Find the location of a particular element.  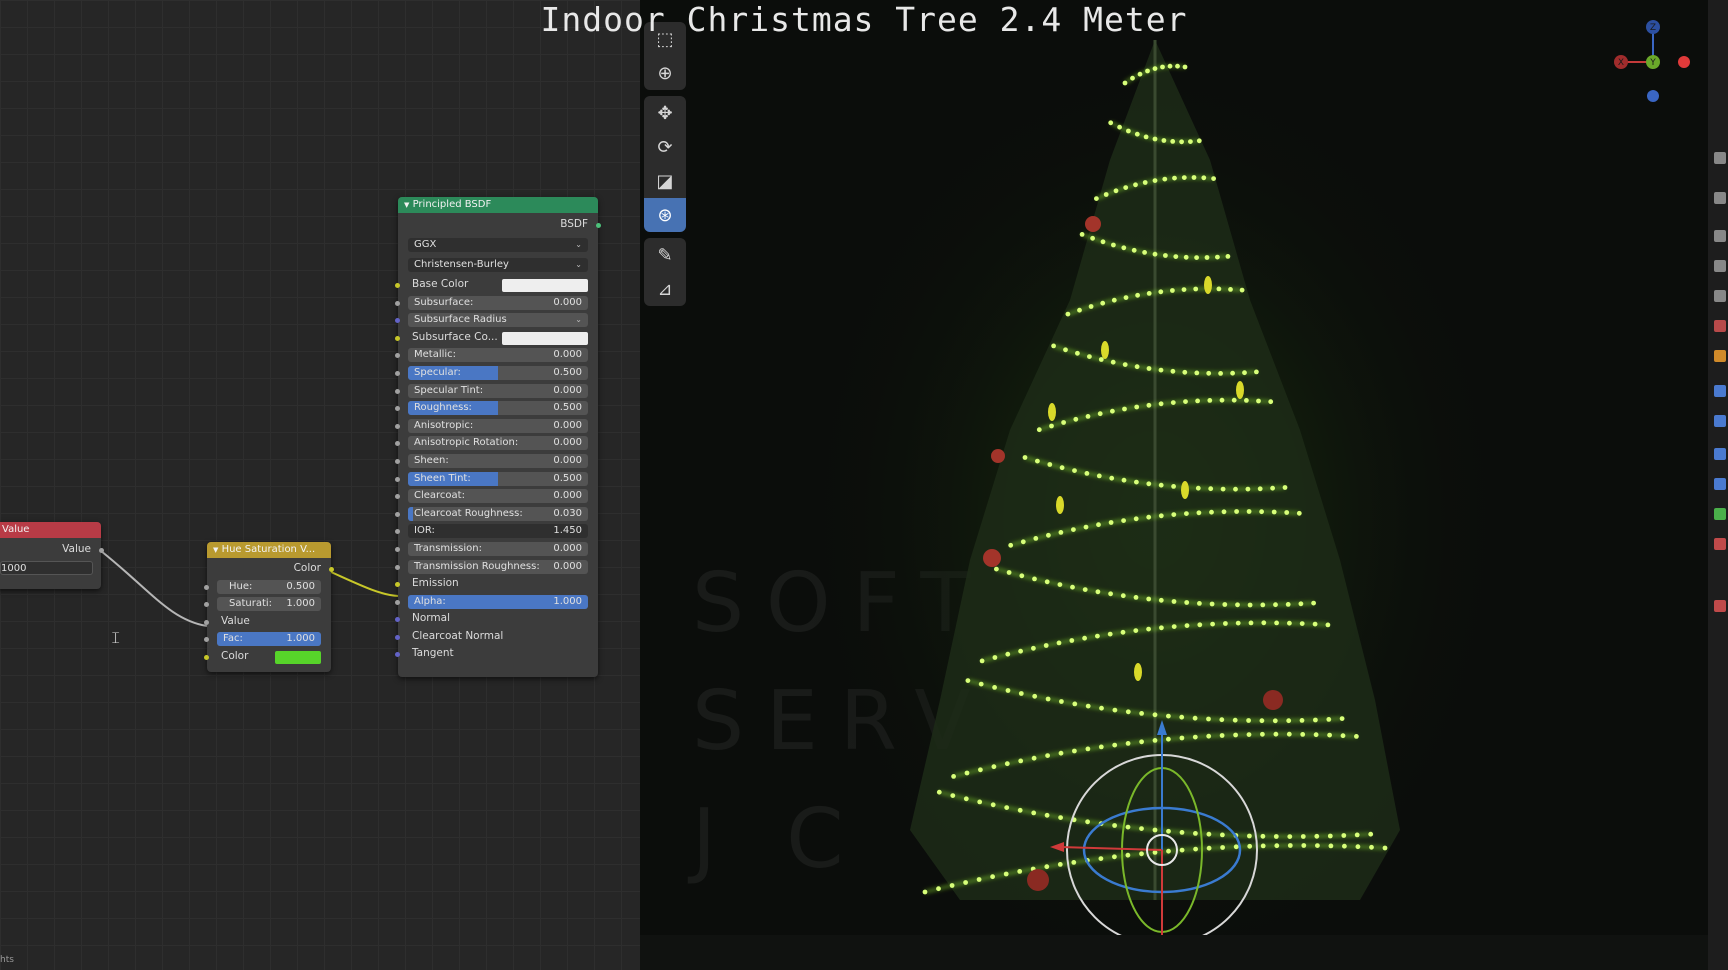

value-node: Value Value 1000 is located at coordinates (52, 555).